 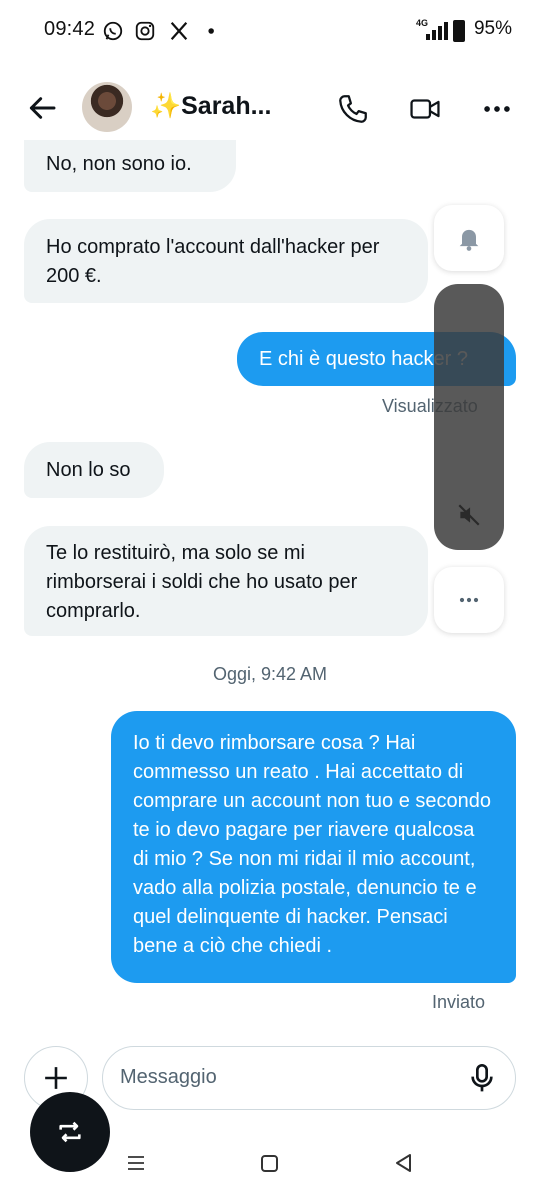 What do you see at coordinates (107, 107) in the screenshot?
I see `avatar` at bounding box center [107, 107].